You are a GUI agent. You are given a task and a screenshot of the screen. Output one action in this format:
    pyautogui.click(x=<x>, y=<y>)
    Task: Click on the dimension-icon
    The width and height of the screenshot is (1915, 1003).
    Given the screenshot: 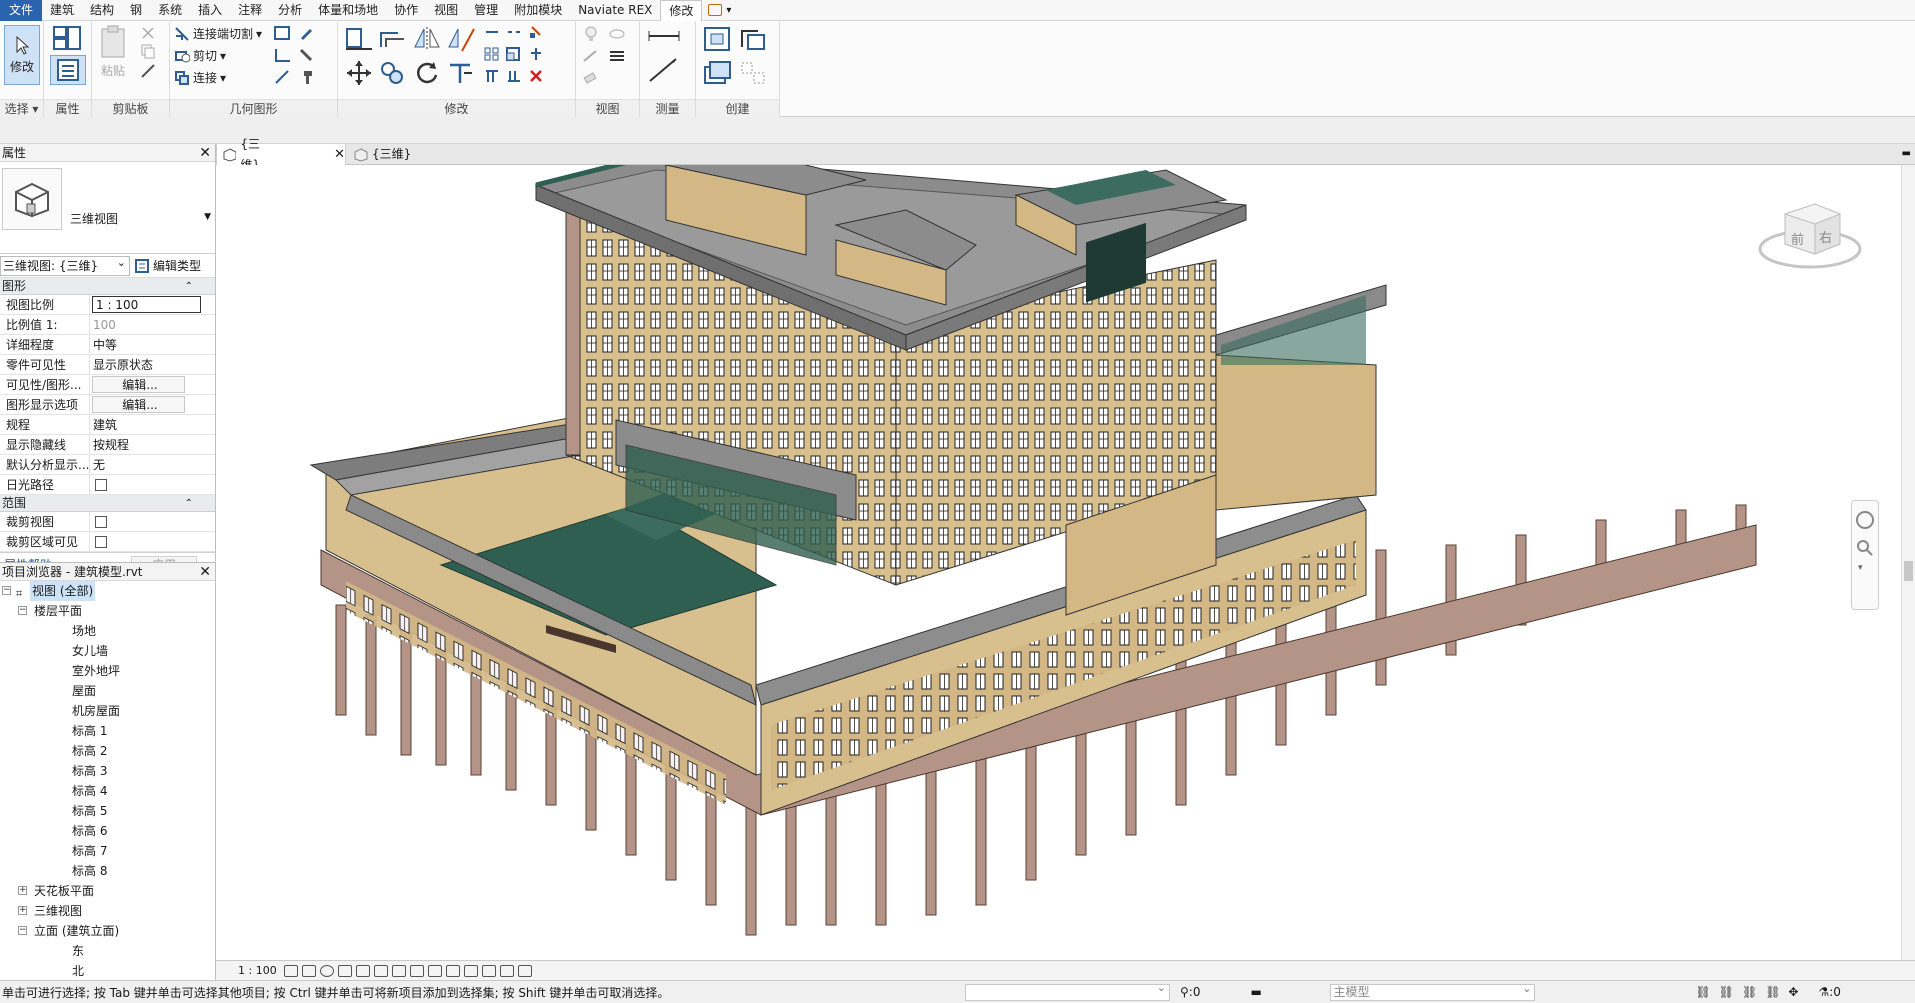 What is the action you would take?
    pyautogui.click(x=665, y=70)
    